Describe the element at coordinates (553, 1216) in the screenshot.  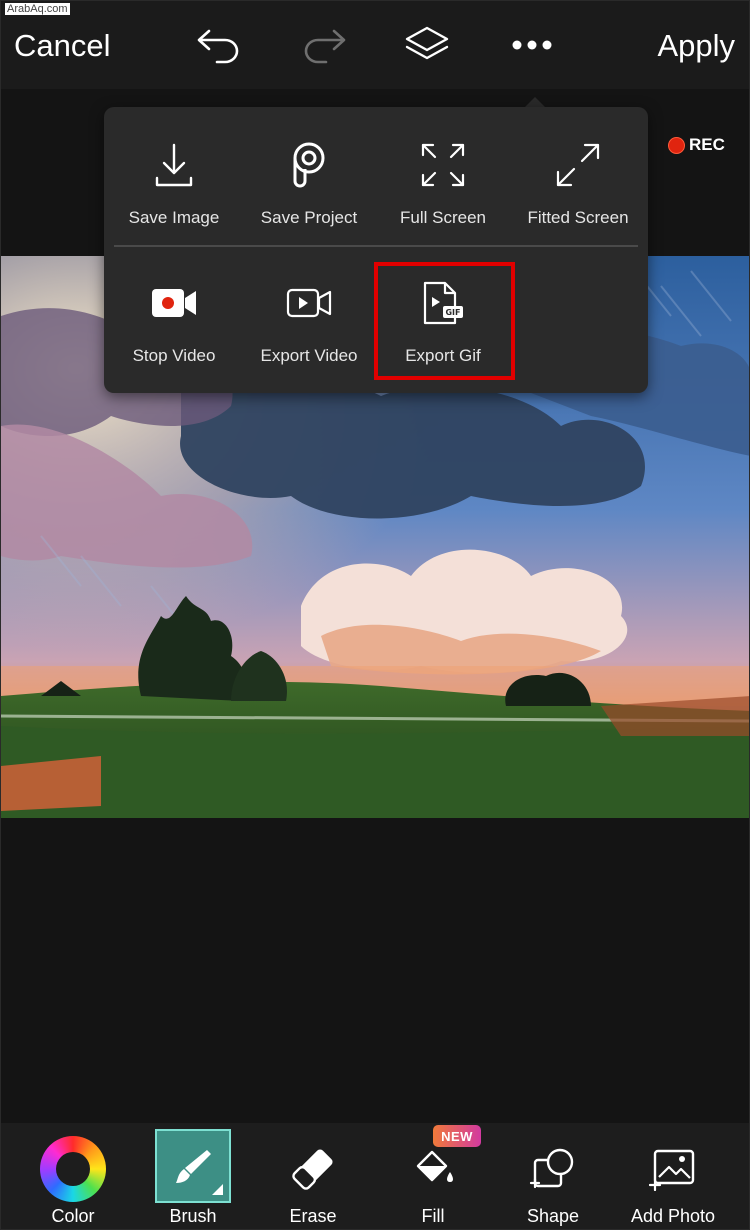
I see `tool-label: Shape` at that location.